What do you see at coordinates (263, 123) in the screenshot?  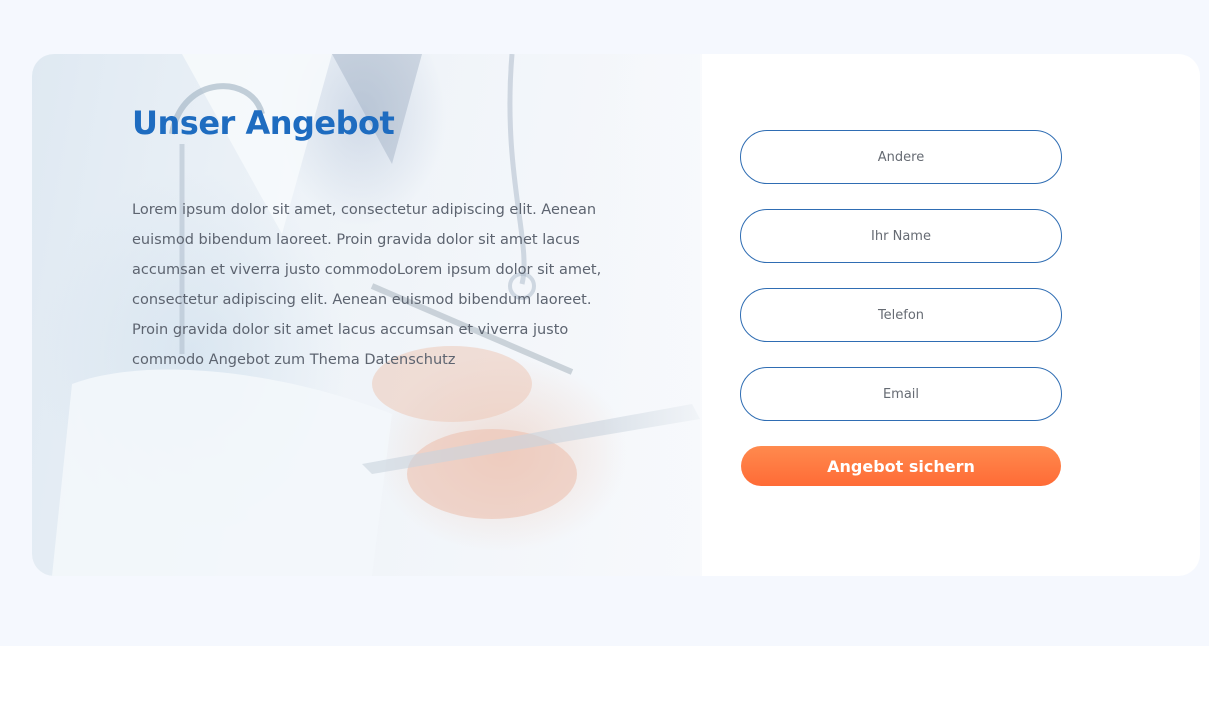 I see `offer-title: Unser Angebot` at bounding box center [263, 123].